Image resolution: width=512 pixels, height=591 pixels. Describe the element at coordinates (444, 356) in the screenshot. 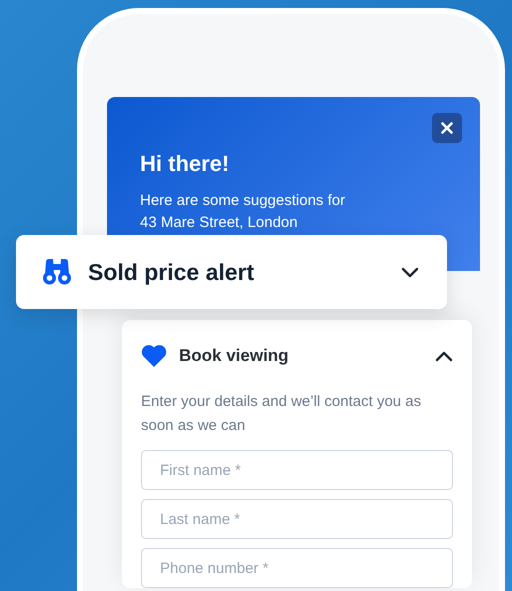

I see `chevron-up-icon` at that location.